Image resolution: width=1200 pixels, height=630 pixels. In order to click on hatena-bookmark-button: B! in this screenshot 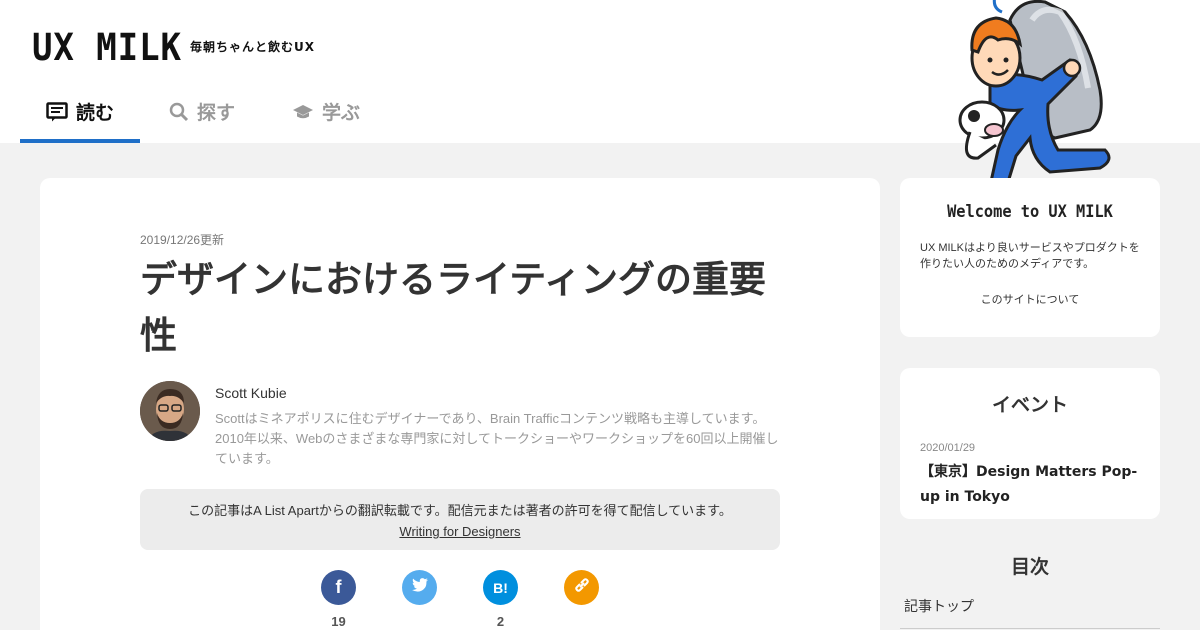, I will do `click(500, 587)`.